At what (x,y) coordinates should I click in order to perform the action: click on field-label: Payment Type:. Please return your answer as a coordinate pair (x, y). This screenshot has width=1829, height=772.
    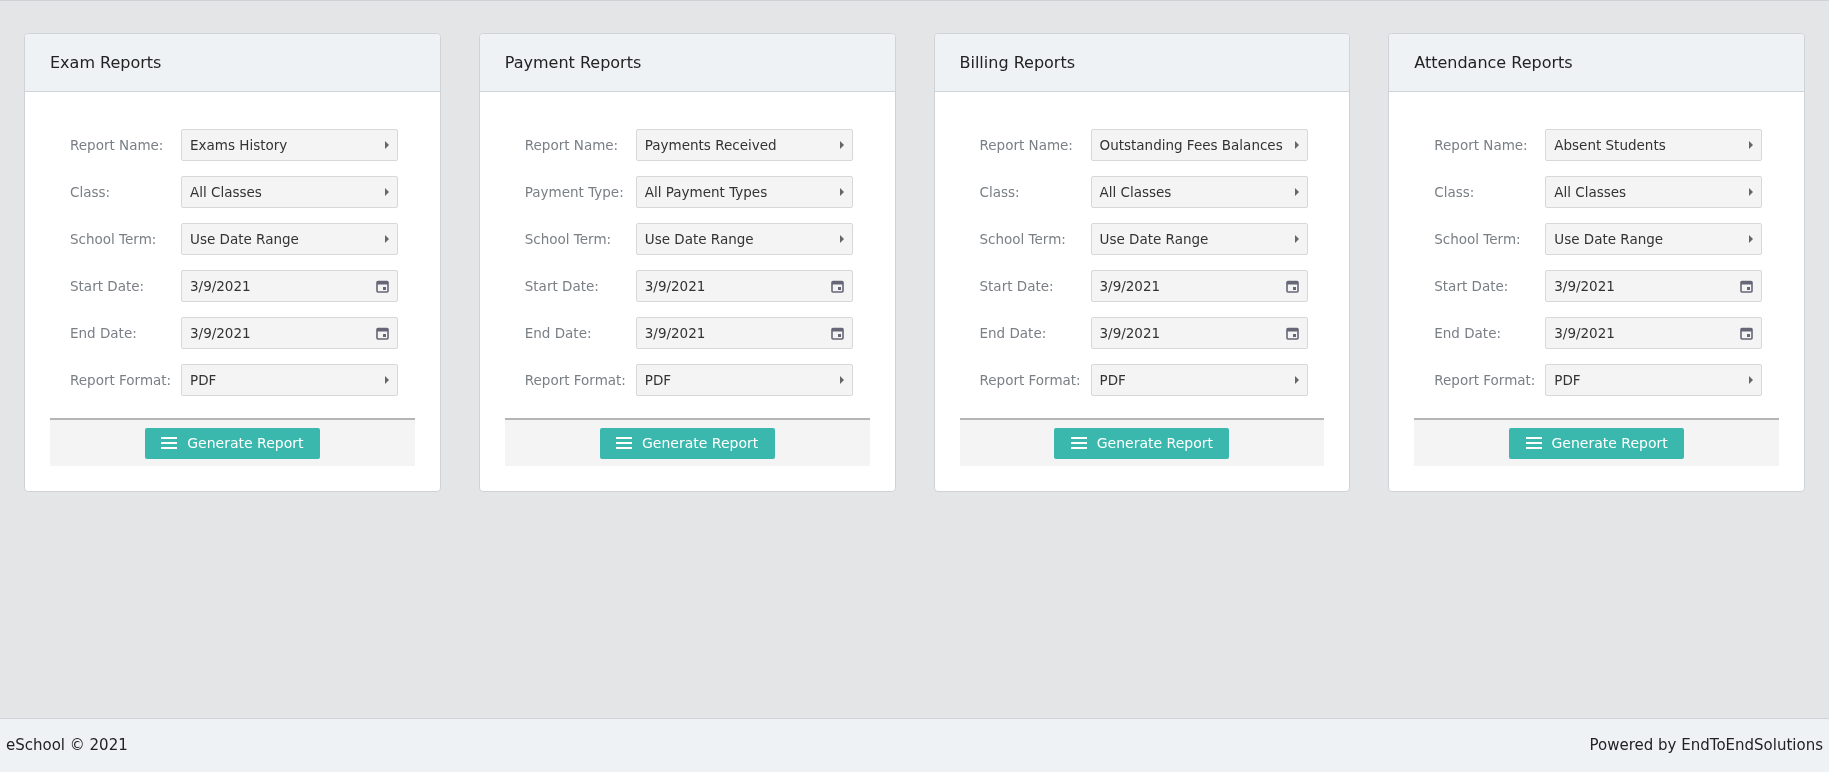
    Looking at the image, I should click on (574, 192).